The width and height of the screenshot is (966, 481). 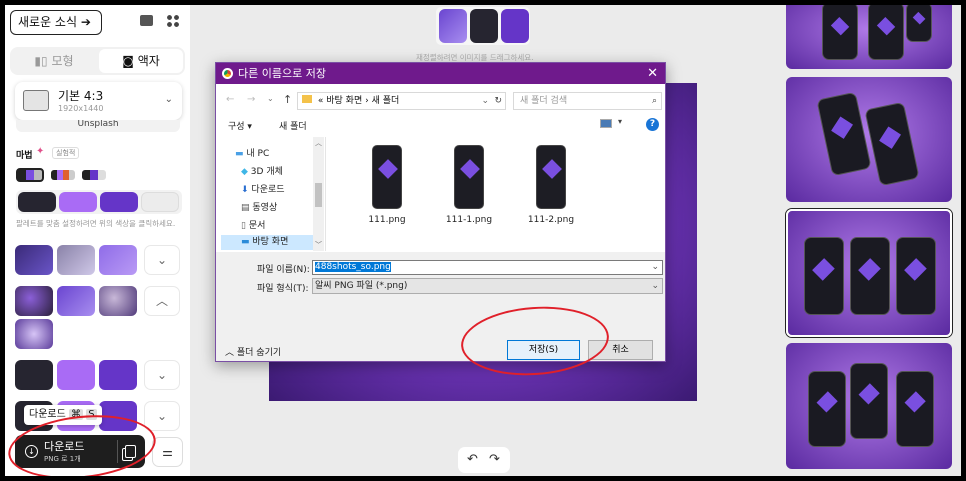 I want to click on organize-label: 구성, so click(x=236, y=127).